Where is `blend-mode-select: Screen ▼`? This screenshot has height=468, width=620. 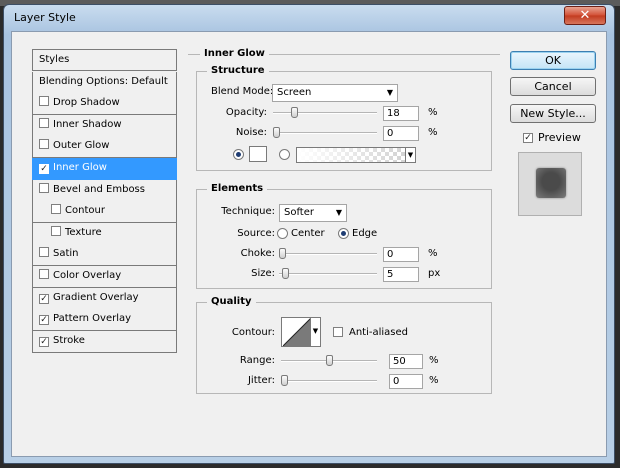 blend-mode-select: Screen ▼ is located at coordinates (335, 93).